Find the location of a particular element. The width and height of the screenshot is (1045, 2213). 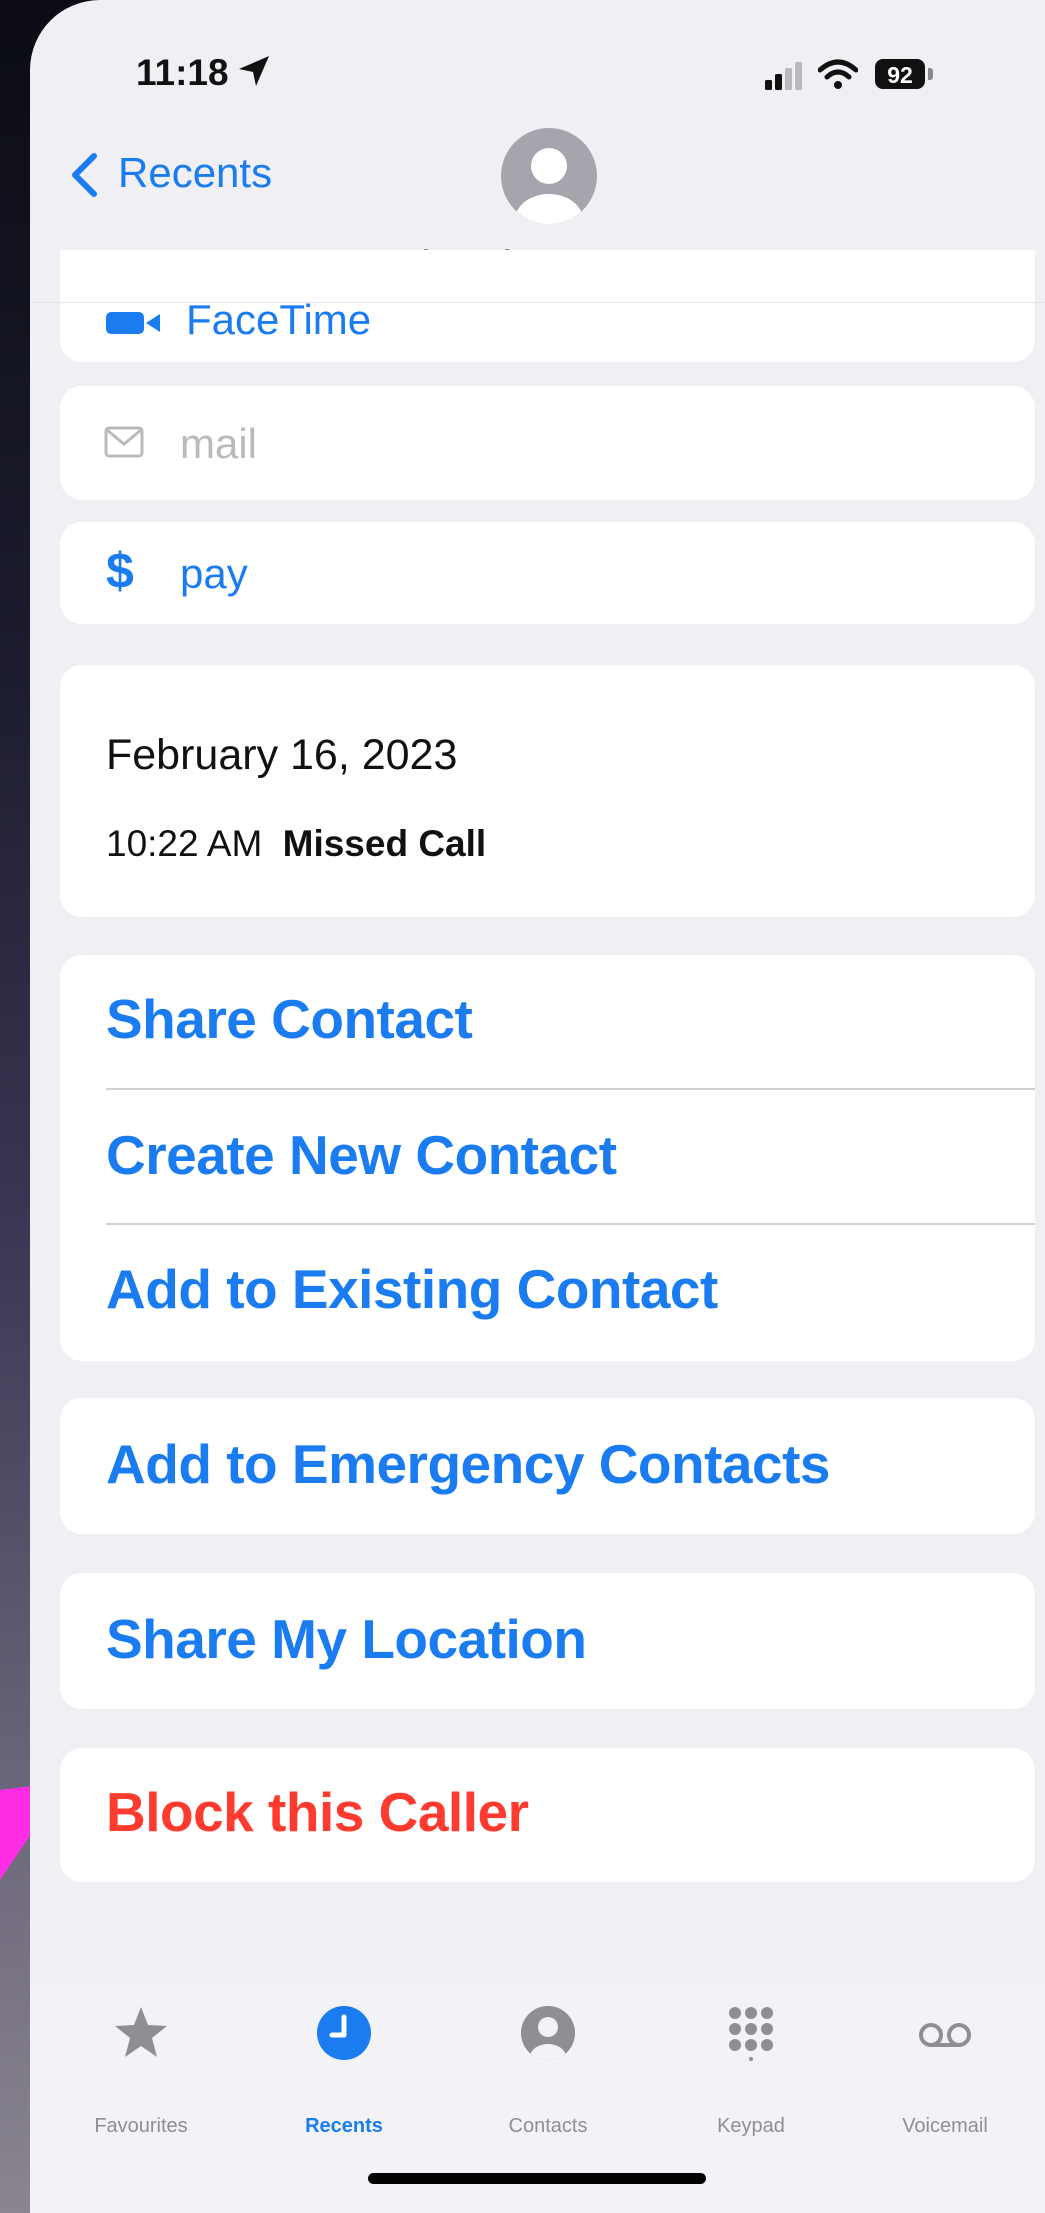

block-this-caller-button: Block this Caller is located at coordinates (317, 1812).